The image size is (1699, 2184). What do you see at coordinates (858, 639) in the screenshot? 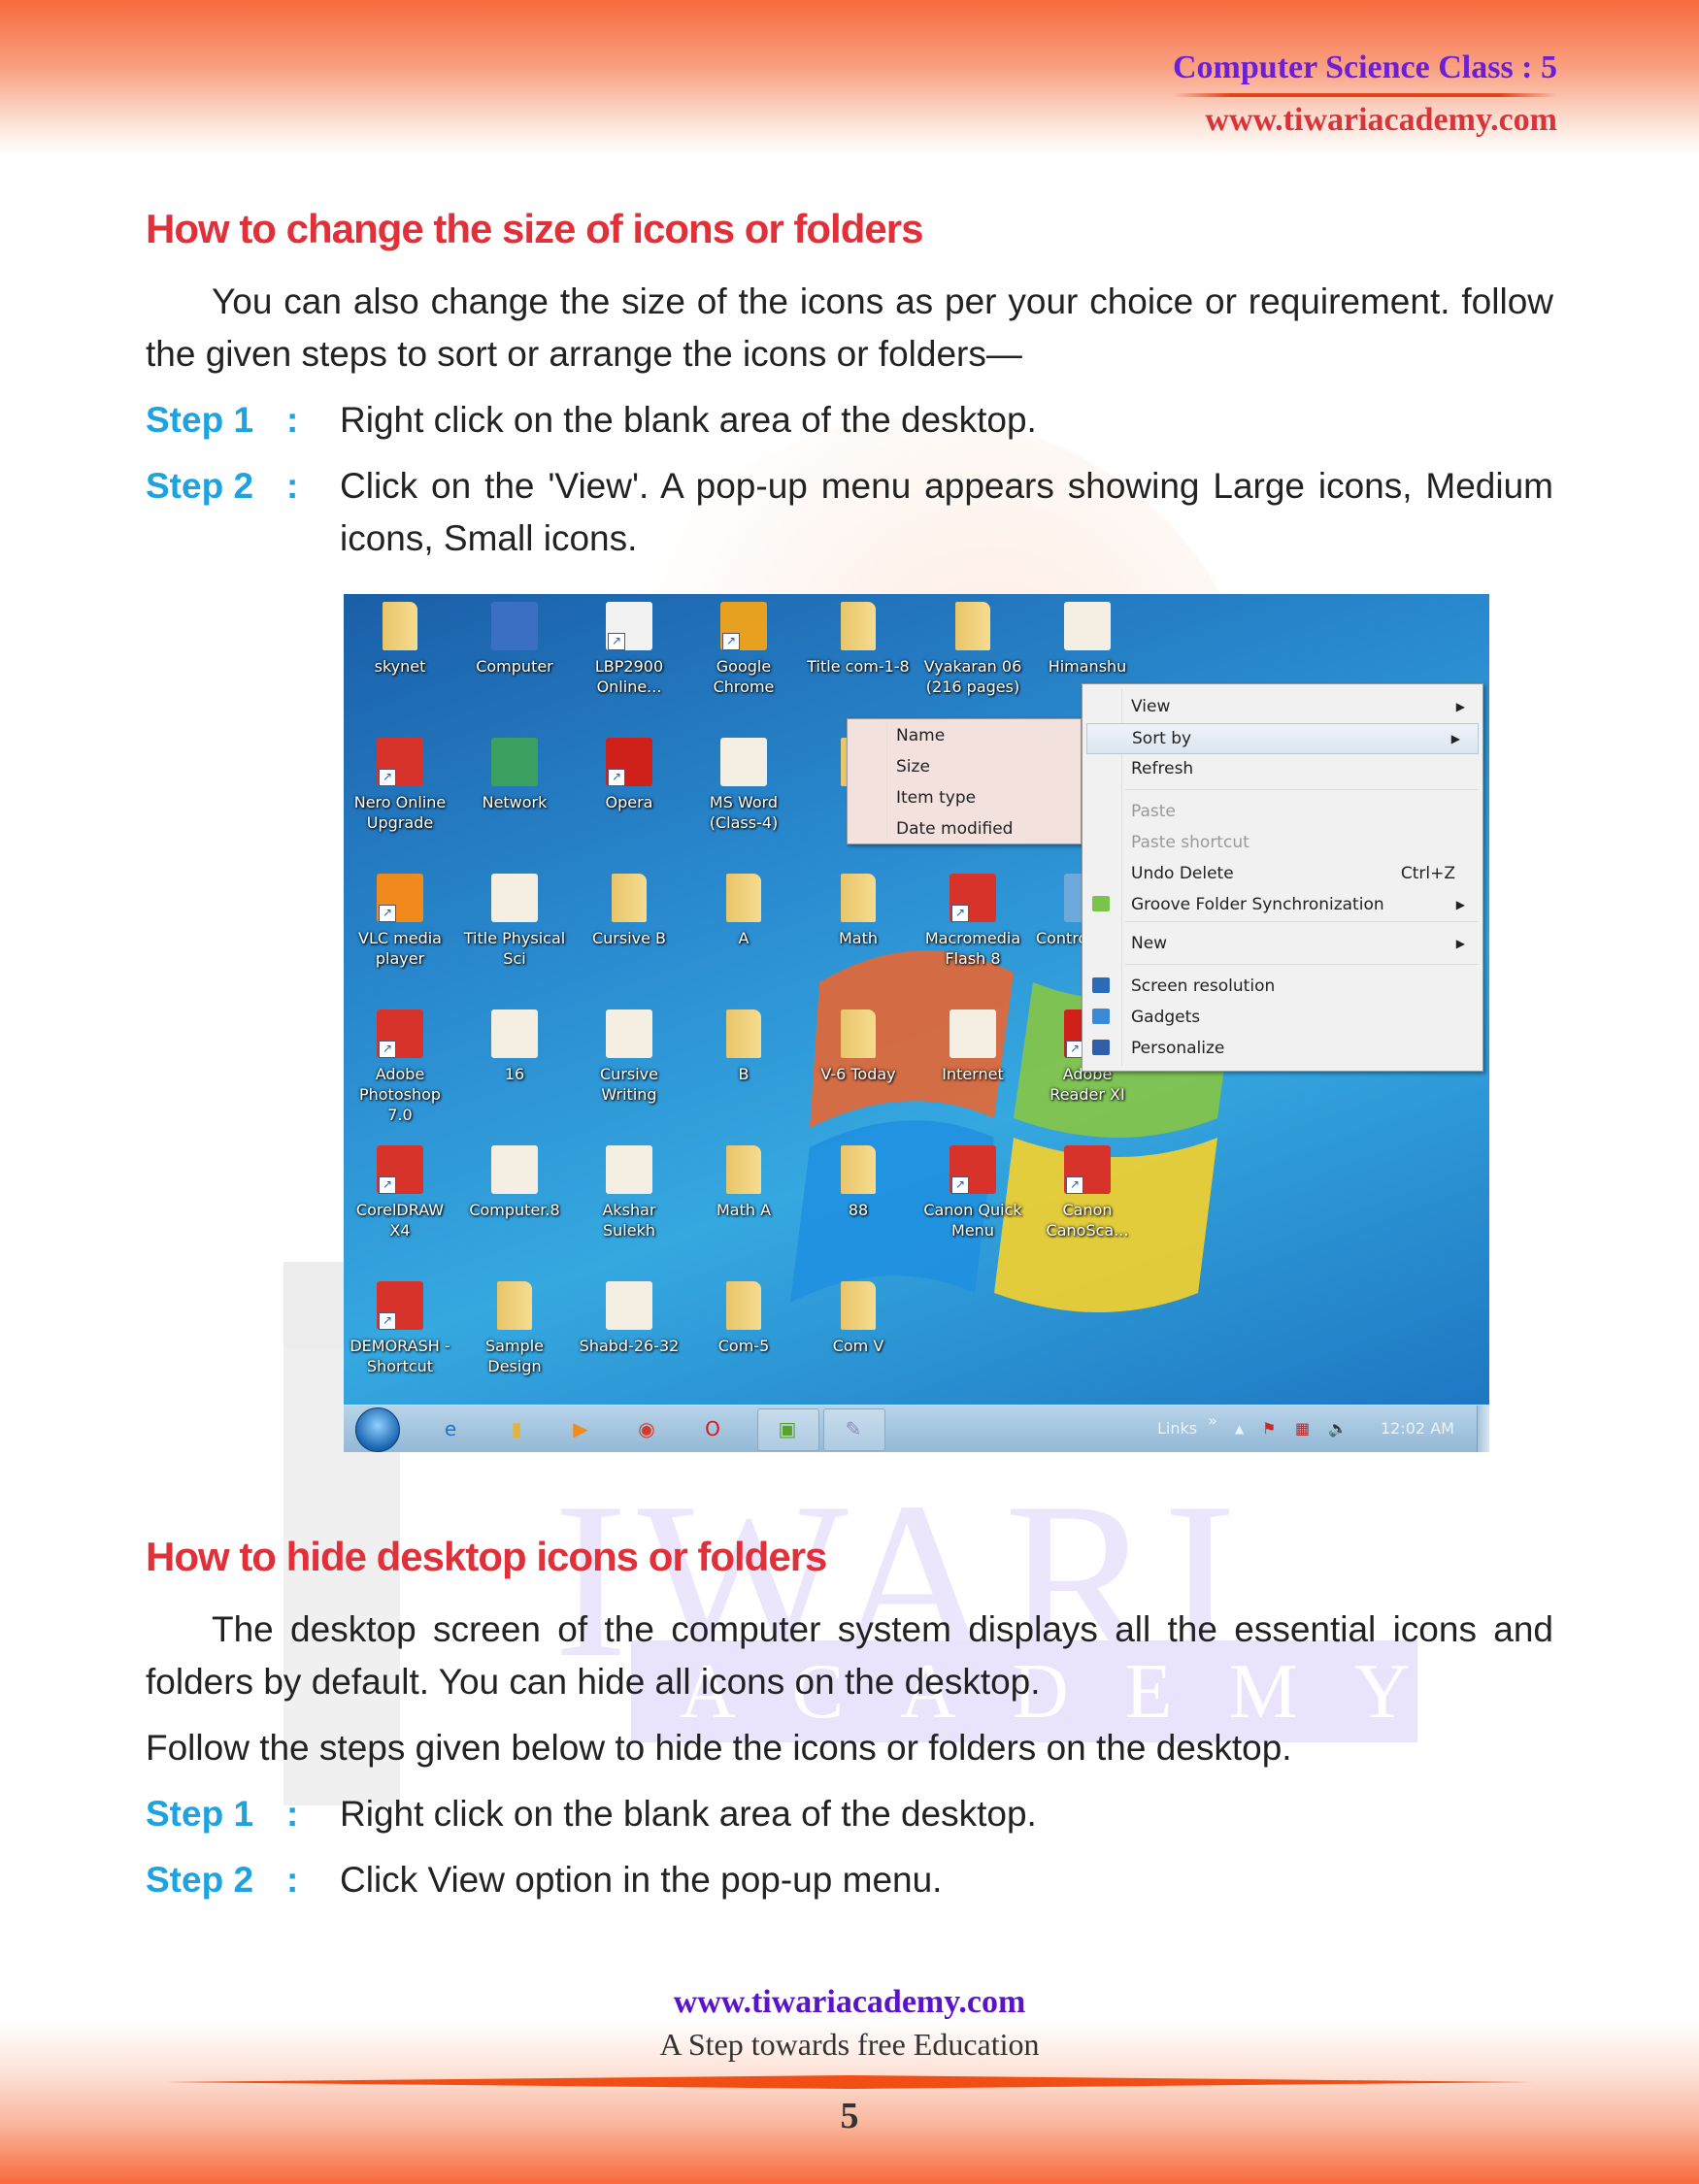
I see `desktop-icon: Title com-1-8` at bounding box center [858, 639].